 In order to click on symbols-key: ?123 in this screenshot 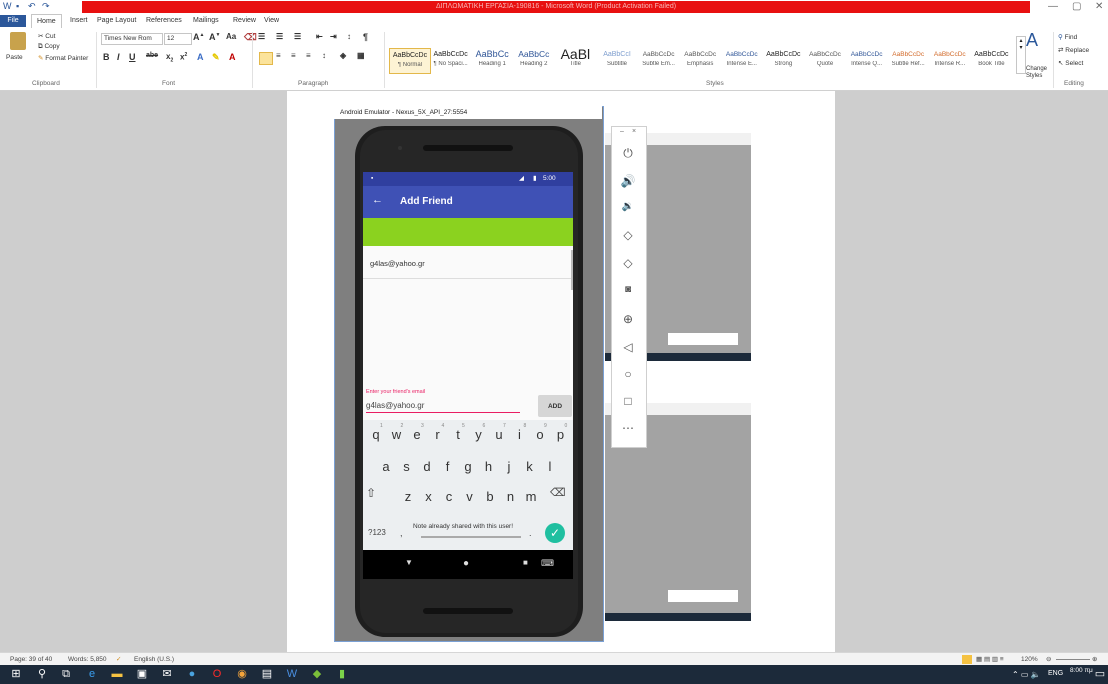, I will do `click(377, 532)`.